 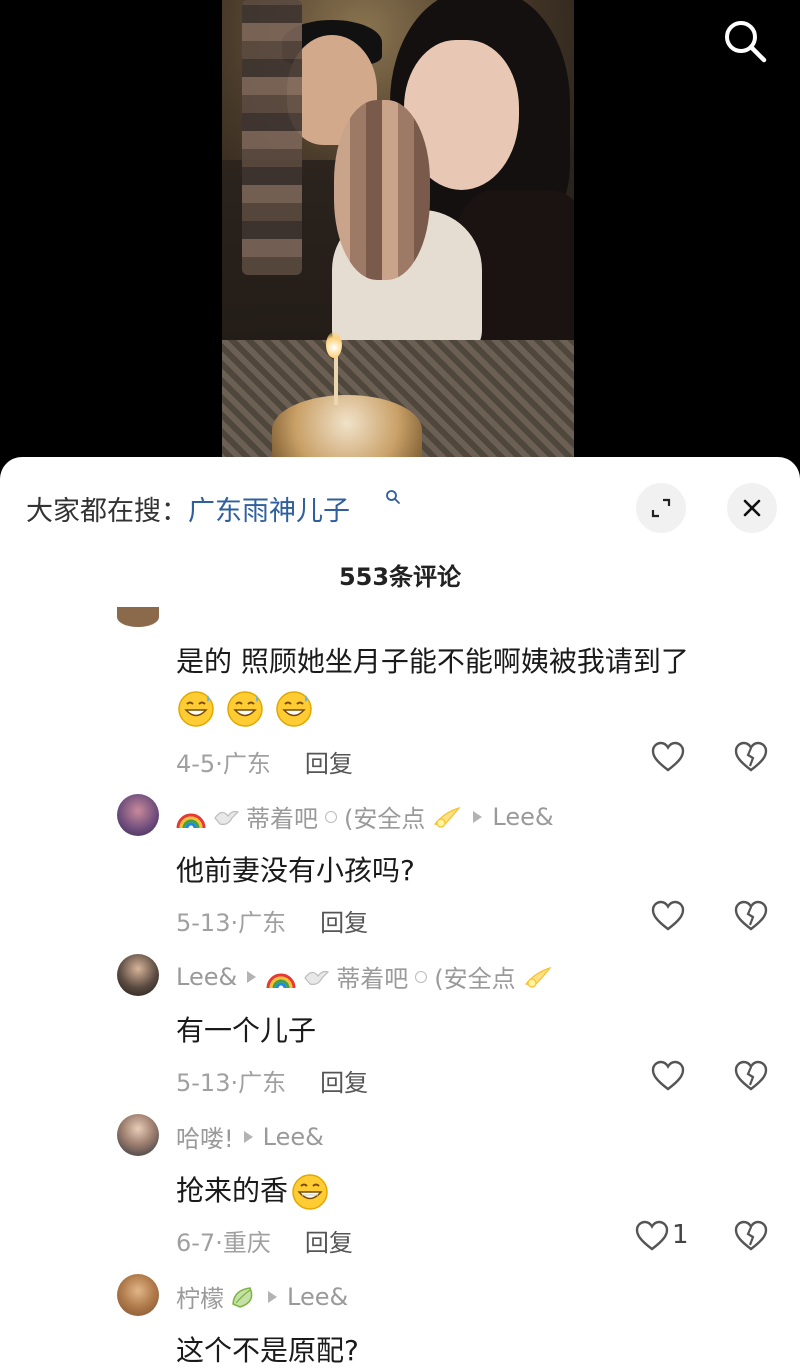 I want to click on reply-to-username-suffix: (安全点, so click(x=475, y=979).